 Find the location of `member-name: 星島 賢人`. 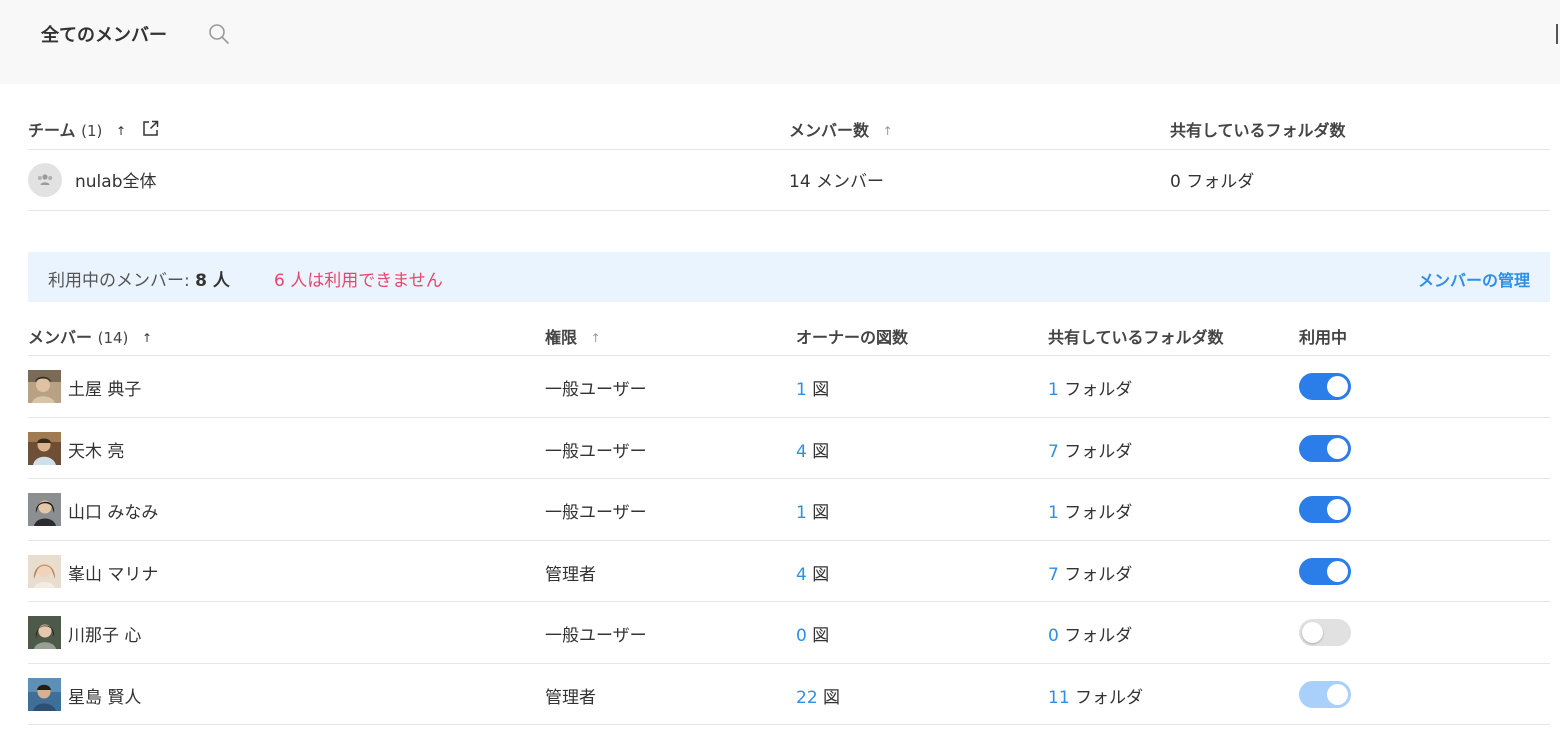

member-name: 星島 賢人 is located at coordinates (104, 695).